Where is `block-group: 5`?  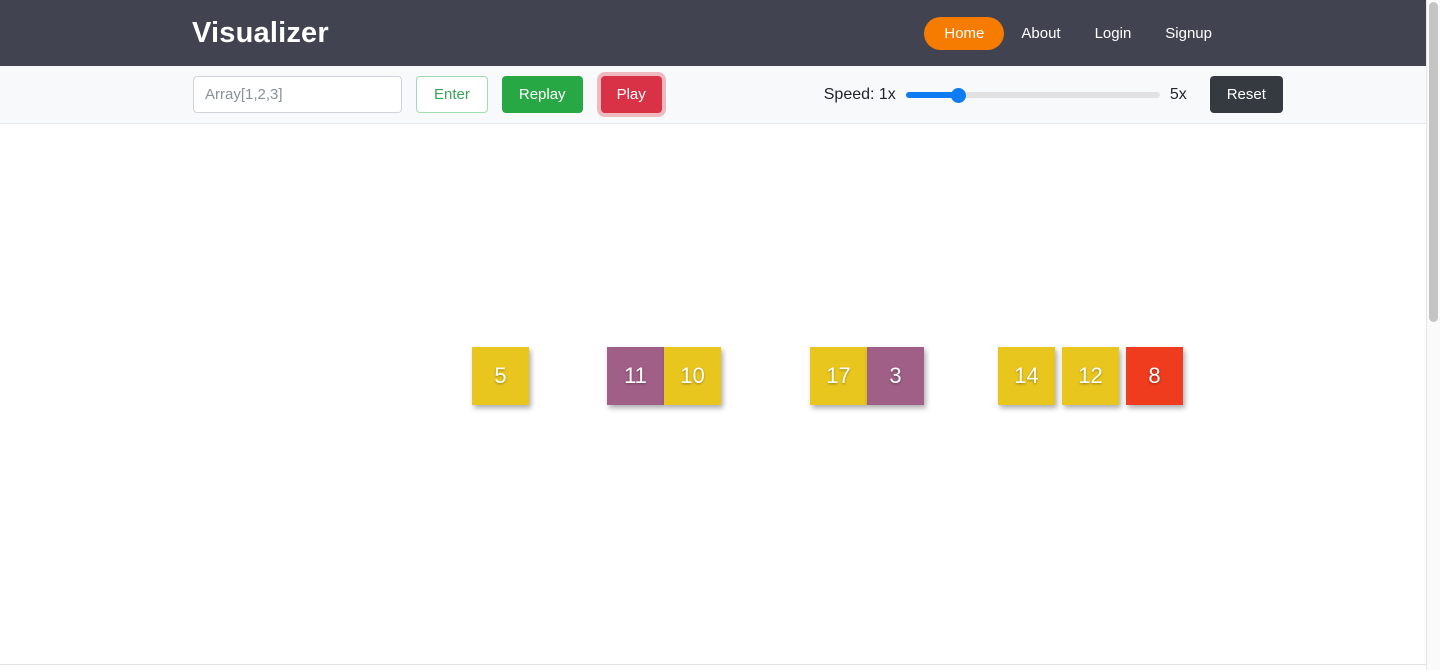 block-group: 5 is located at coordinates (500, 376).